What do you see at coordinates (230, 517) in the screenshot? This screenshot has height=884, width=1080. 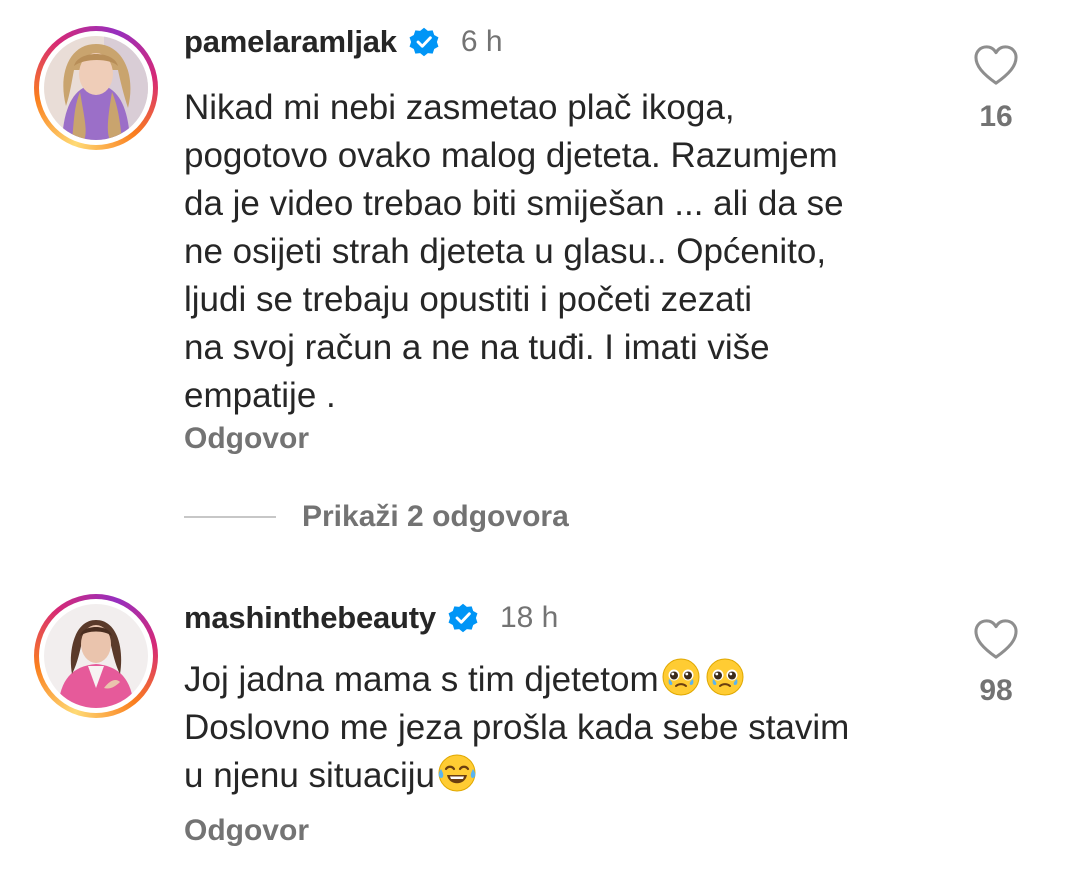 I see `replies-divider` at bounding box center [230, 517].